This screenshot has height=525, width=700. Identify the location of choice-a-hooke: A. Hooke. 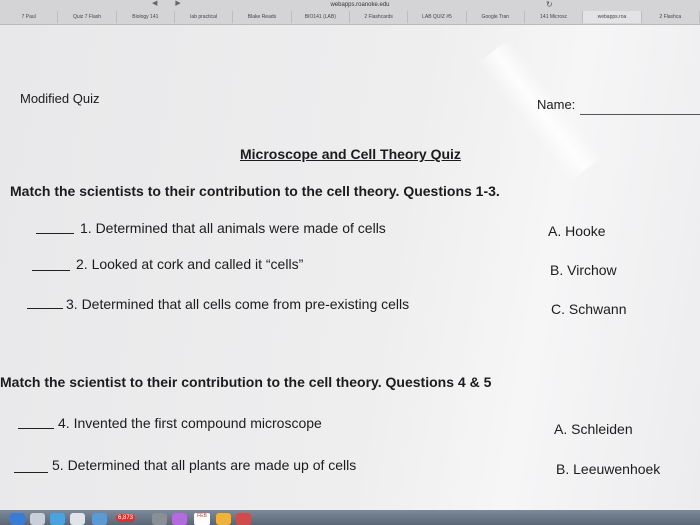
(577, 231).